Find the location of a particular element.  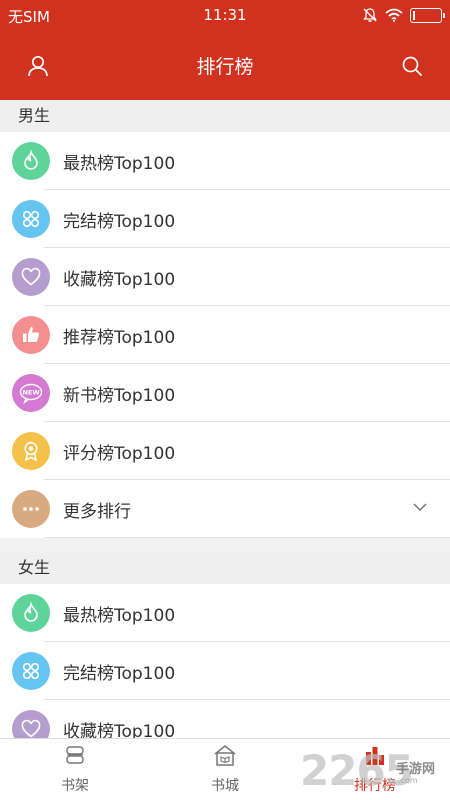

ranking-row-male-more: 更多排行 is located at coordinates (225, 509).